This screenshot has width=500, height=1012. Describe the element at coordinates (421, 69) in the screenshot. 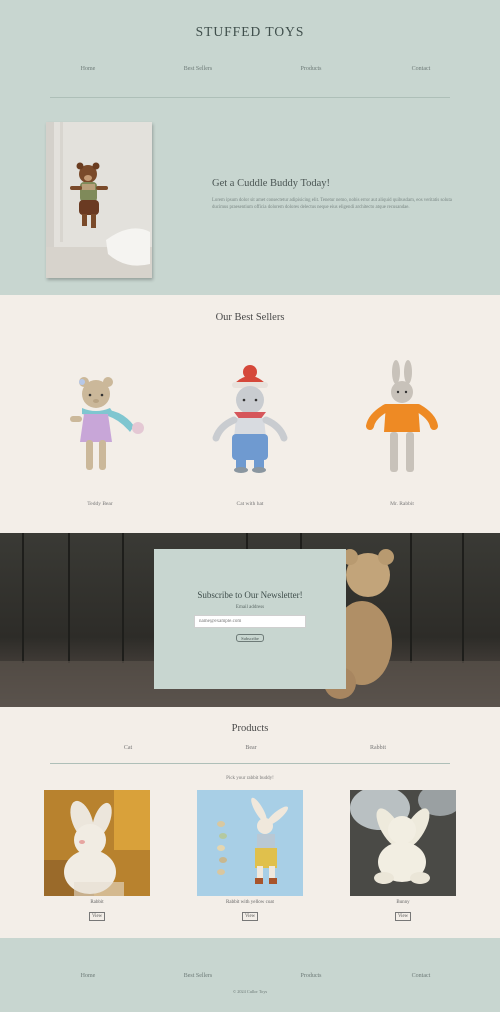

I see `nav-contact: Contact` at that location.